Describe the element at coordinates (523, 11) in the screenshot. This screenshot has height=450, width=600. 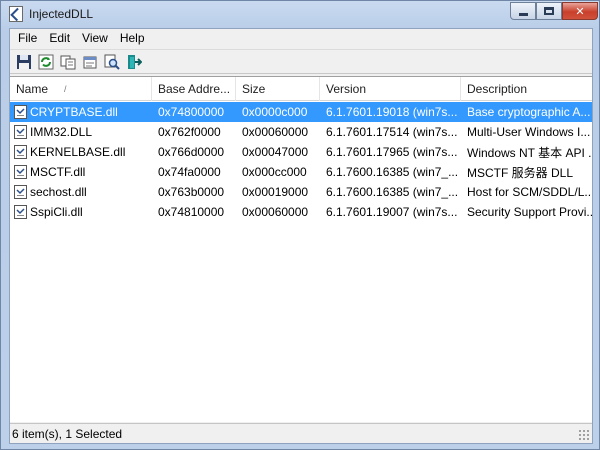
I see `minimize-button` at that location.